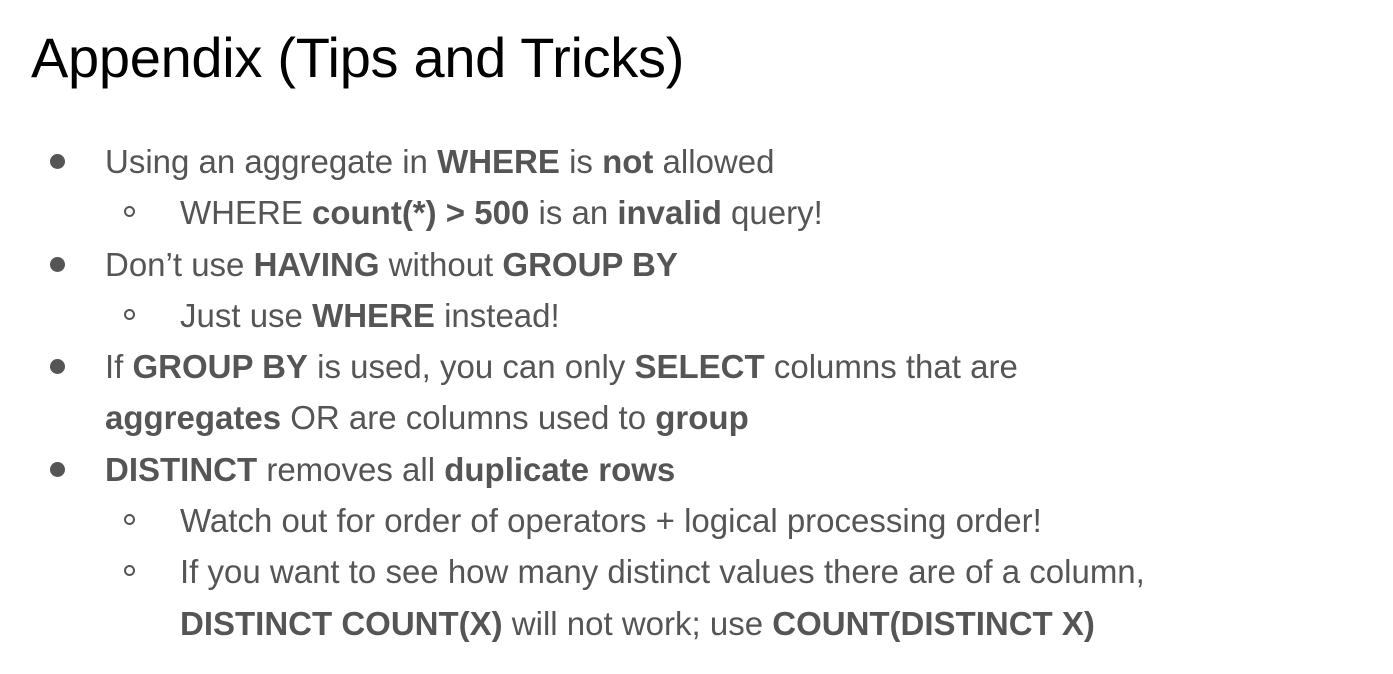 The height and width of the screenshot is (674, 1393). What do you see at coordinates (427, 418) in the screenshot?
I see `list-item-text: aggregates OR are columns used to group` at bounding box center [427, 418].